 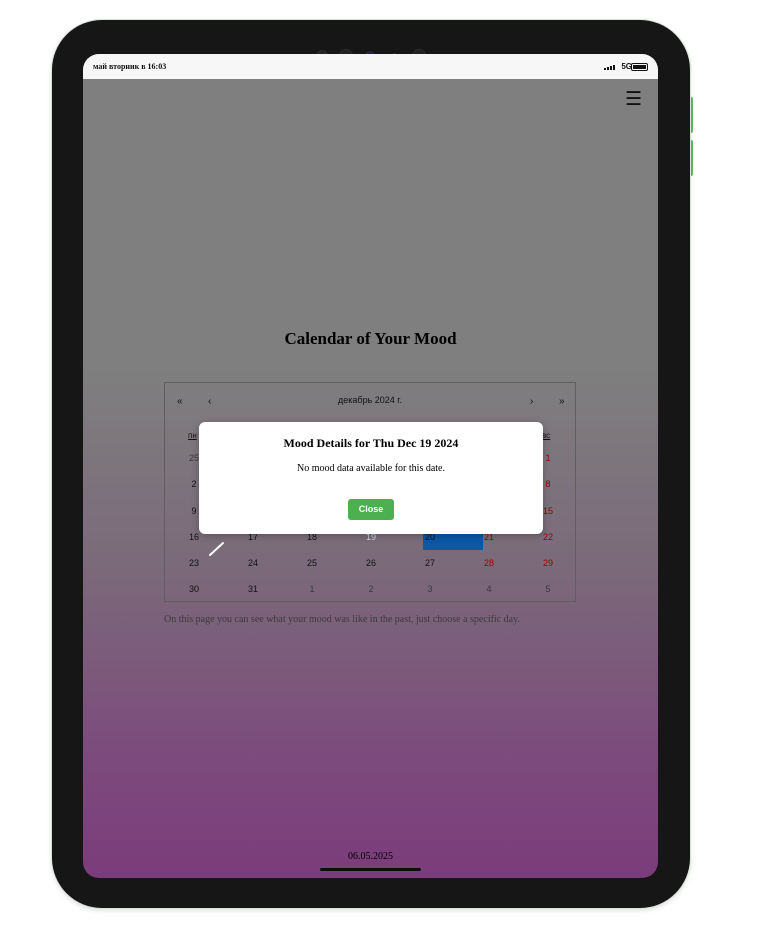 What do you see at coordinates (546, 435) in the screenshot?
I see `weekday-sun: вс` at bounding box center [546, 435].